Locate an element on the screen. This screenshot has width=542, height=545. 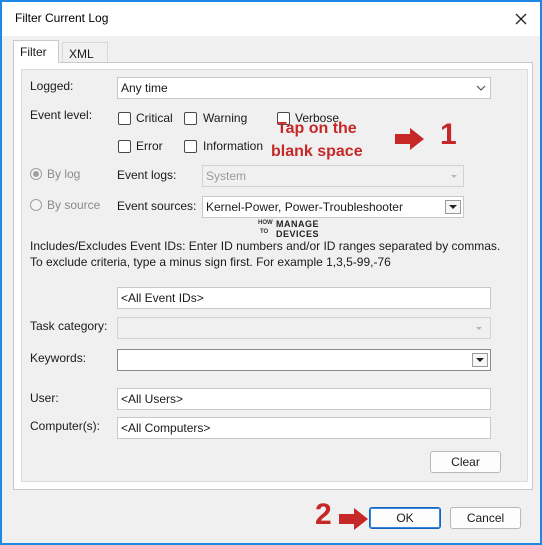
logged-select: Any time is located at coordinates (304, 88).